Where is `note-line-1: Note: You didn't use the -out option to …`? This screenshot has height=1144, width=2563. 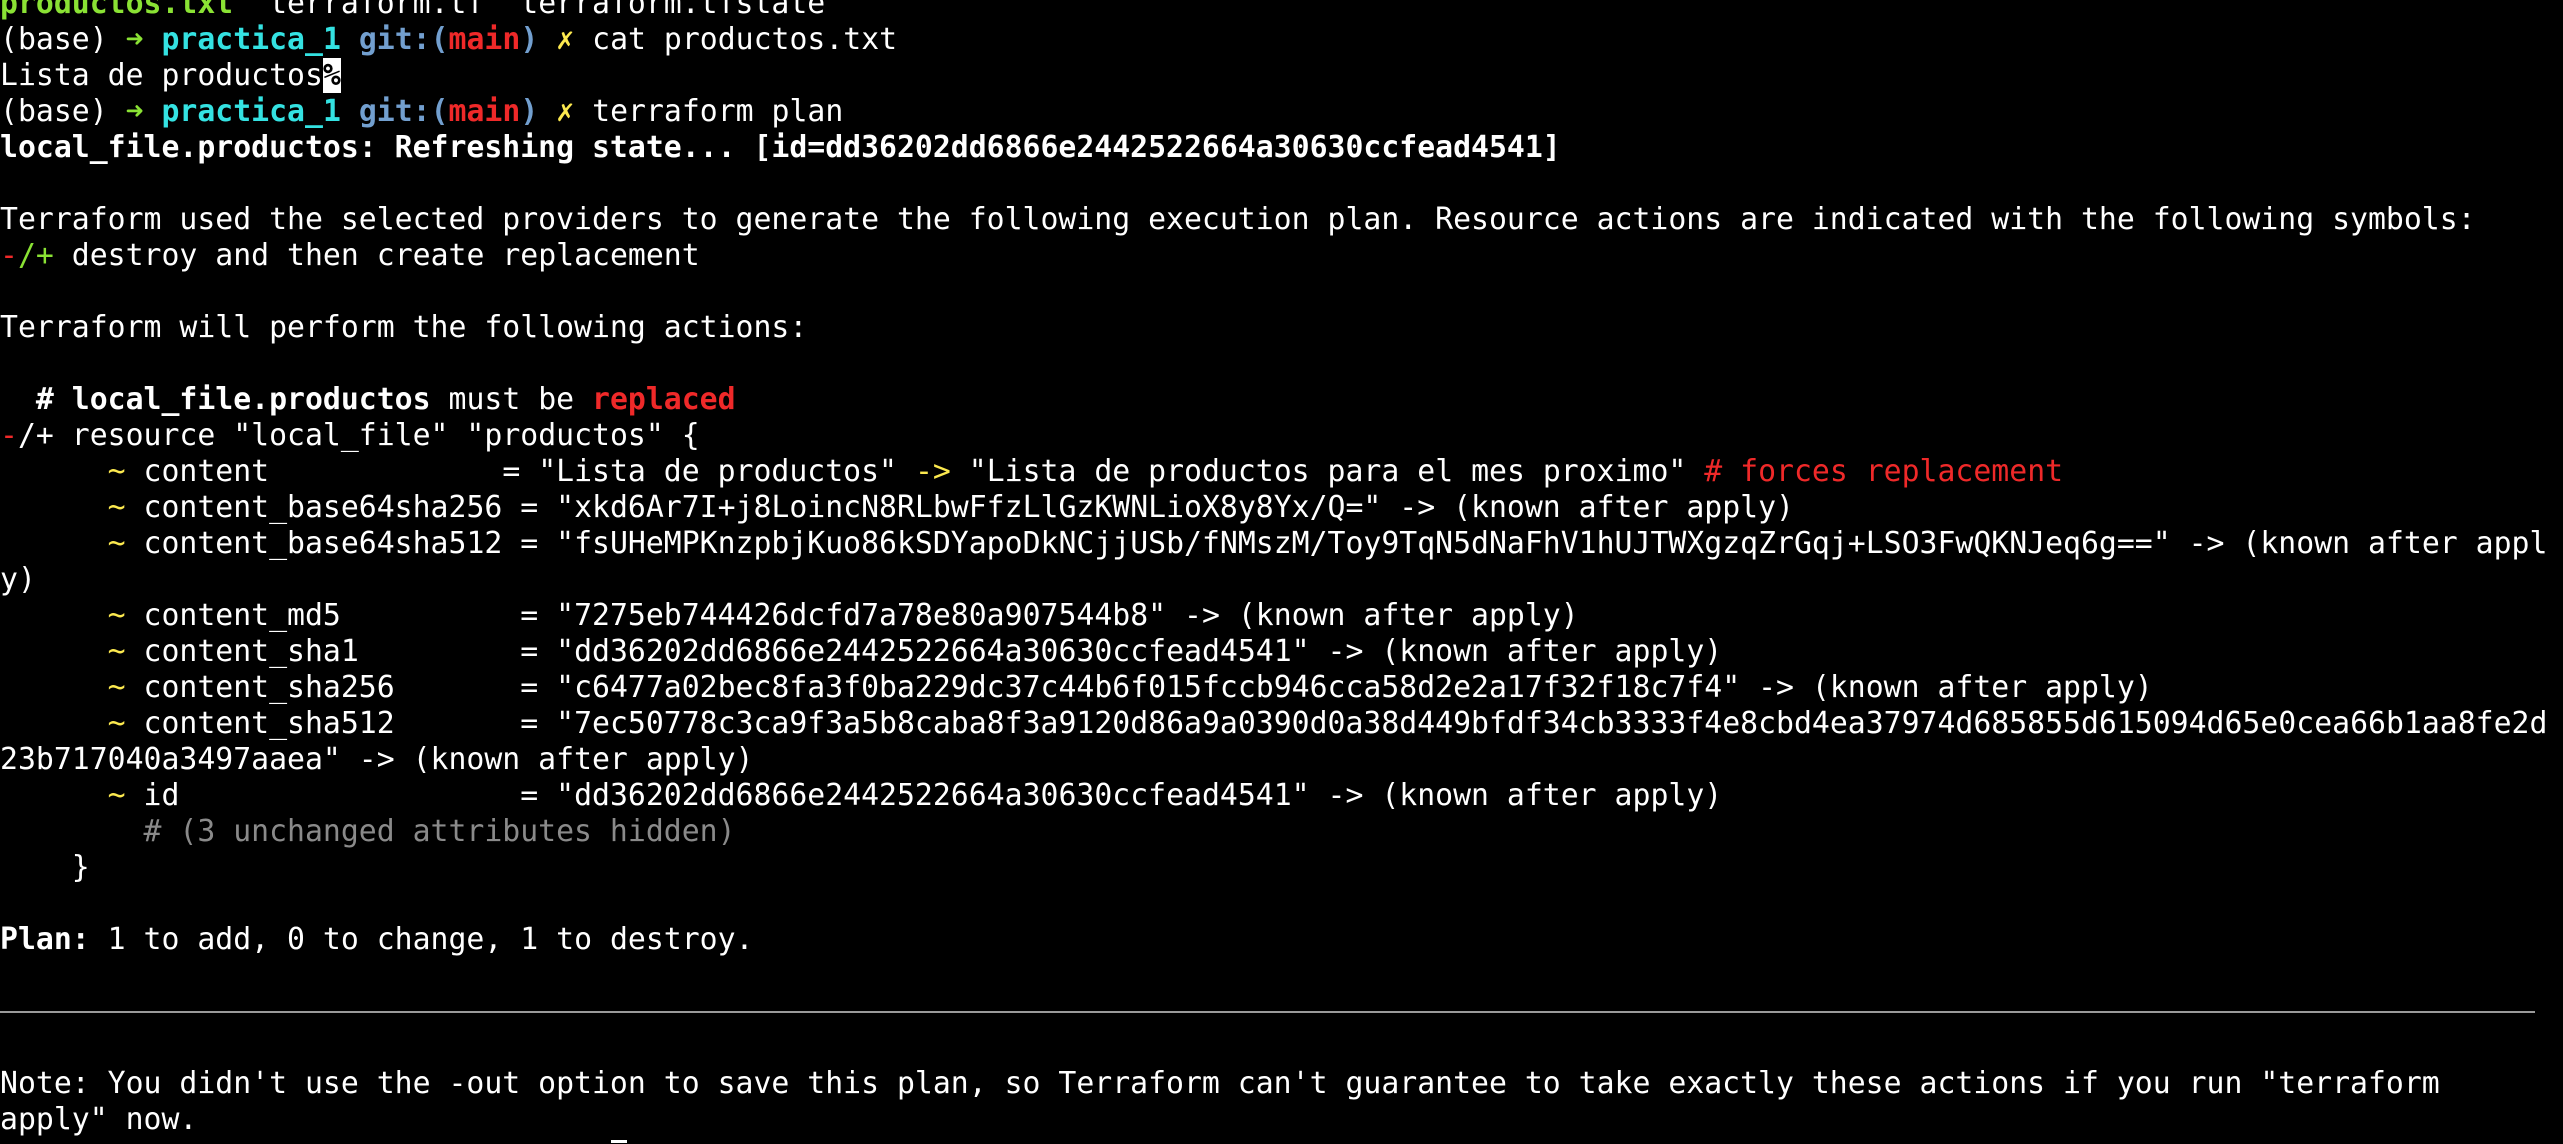
note-line-1: Note: You didn't use the -out option to … is located at coordinates (1220, 1083).